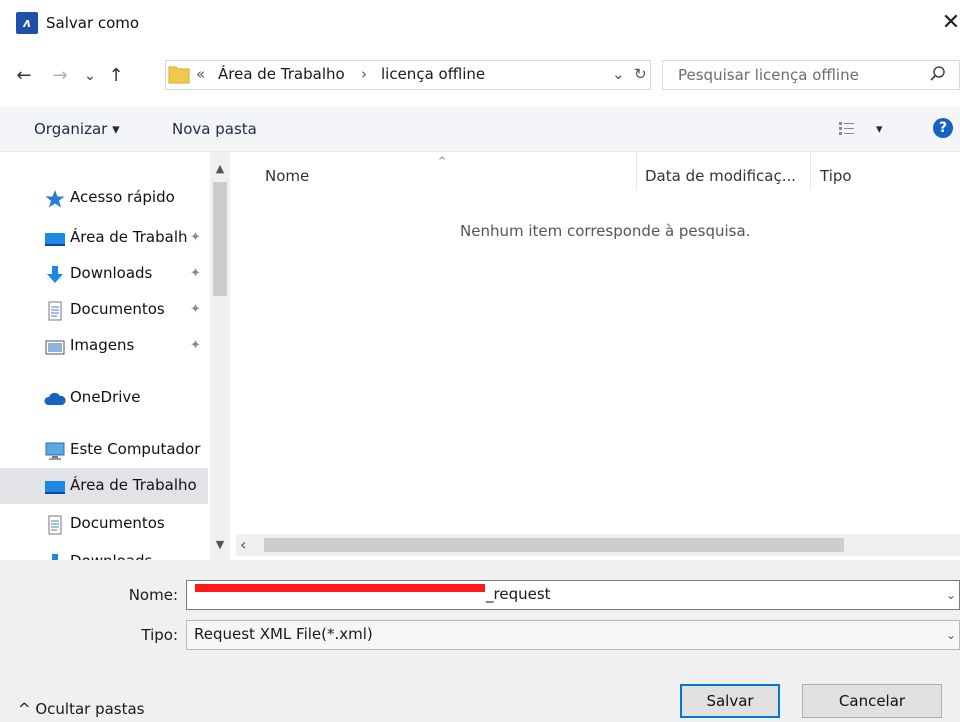 The height and width of the screenshot is (722, 960). I want to click on sidebar-item-label: Este Computador, so click(135, 449).